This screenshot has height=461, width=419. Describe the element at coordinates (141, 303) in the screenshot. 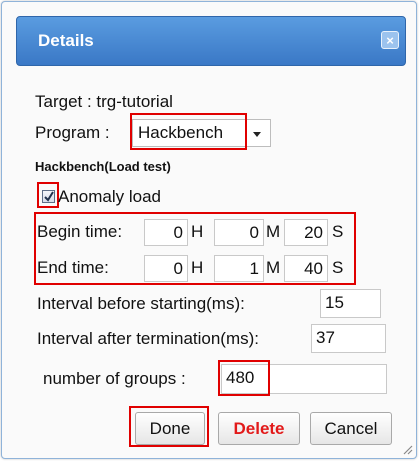

I see `interval-before-label: Interval before starting(ms):` at that location.